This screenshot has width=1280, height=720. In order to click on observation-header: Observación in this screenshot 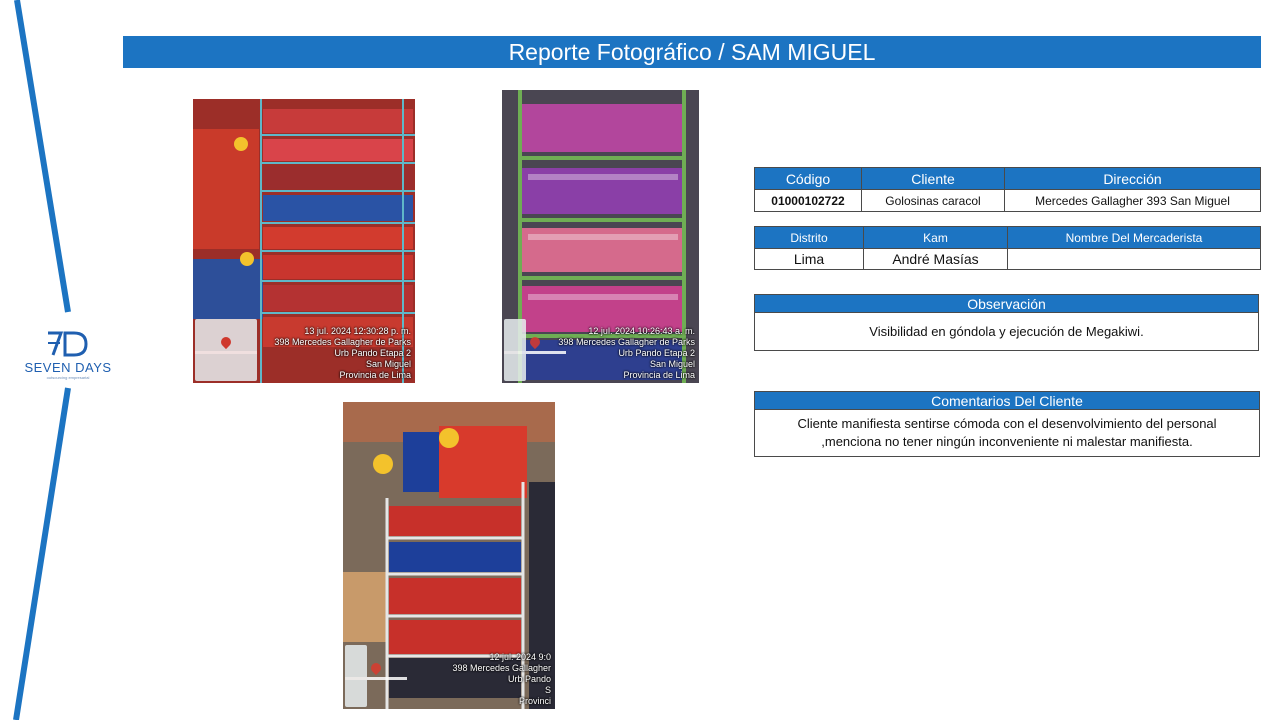, I will do `click(1006, 303)`.